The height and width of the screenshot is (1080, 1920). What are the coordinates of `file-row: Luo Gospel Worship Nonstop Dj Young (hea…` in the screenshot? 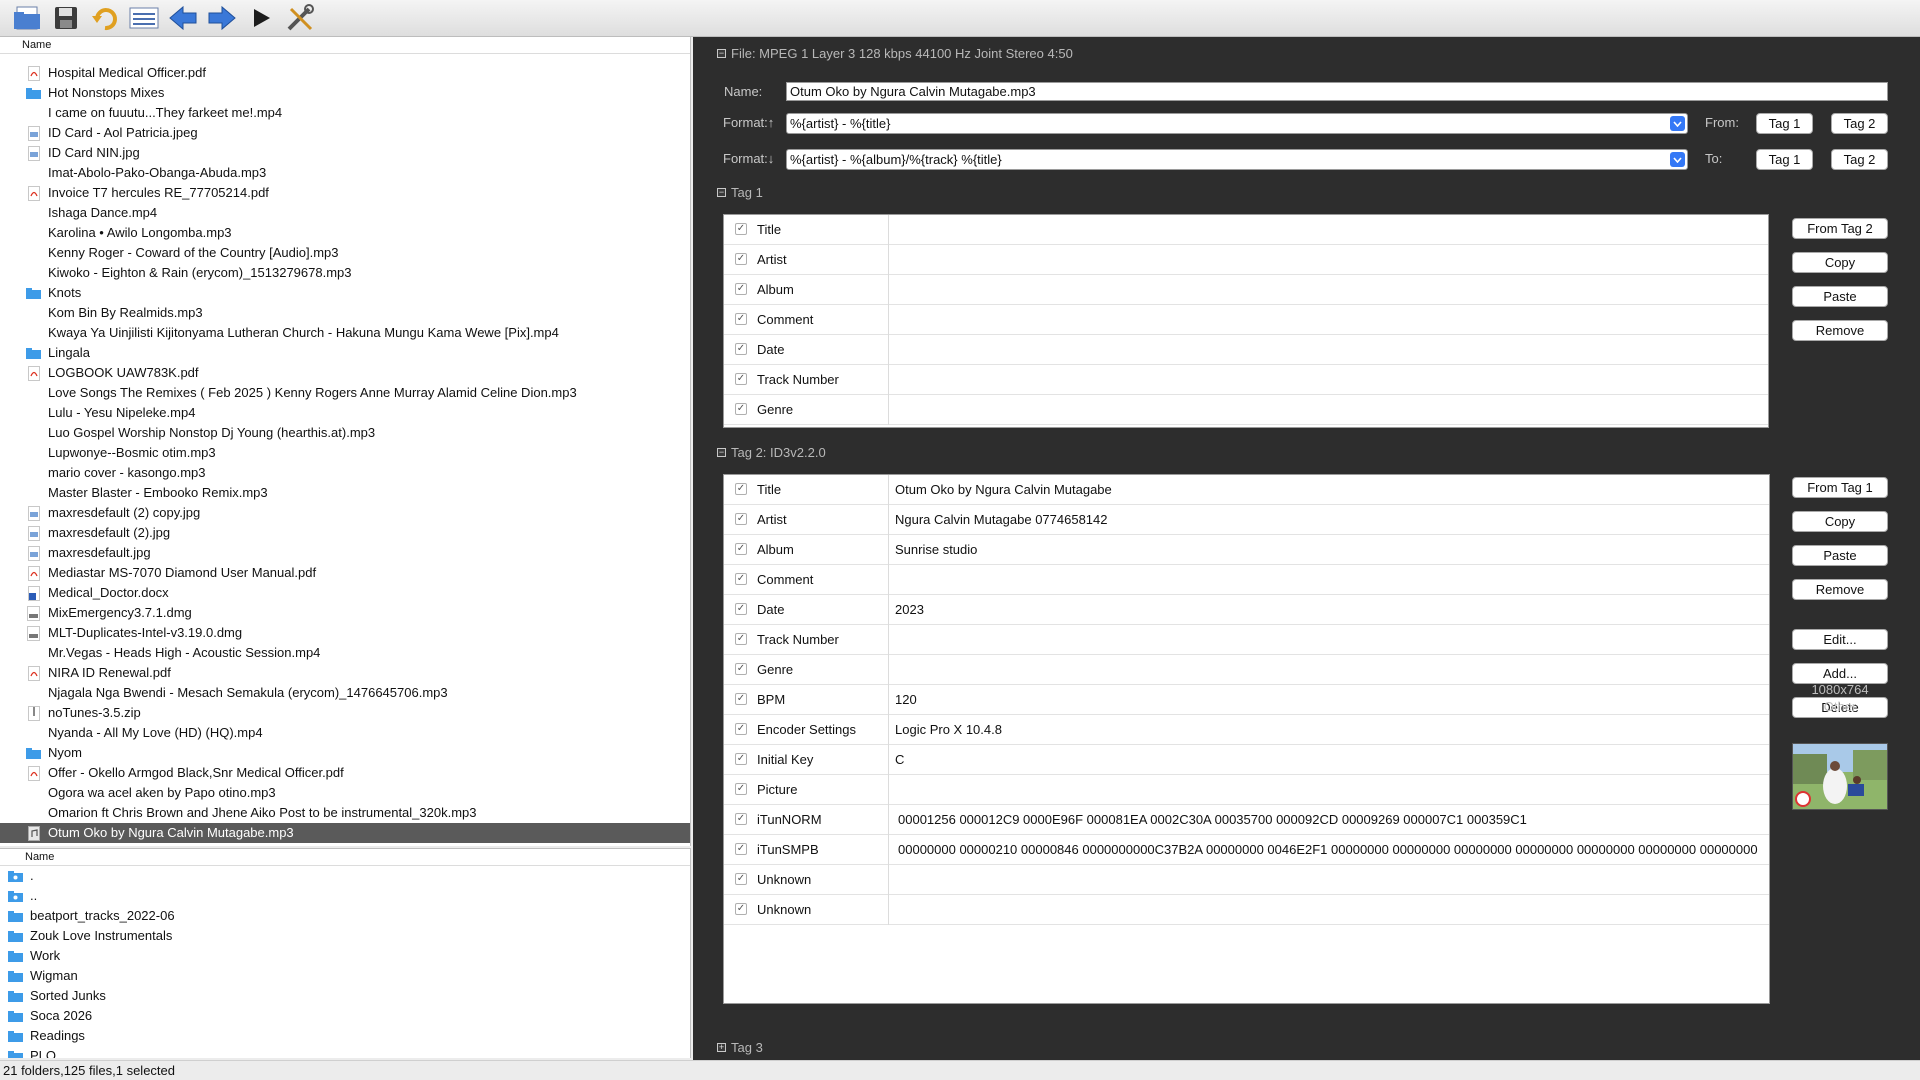 It's located at (345, 433).